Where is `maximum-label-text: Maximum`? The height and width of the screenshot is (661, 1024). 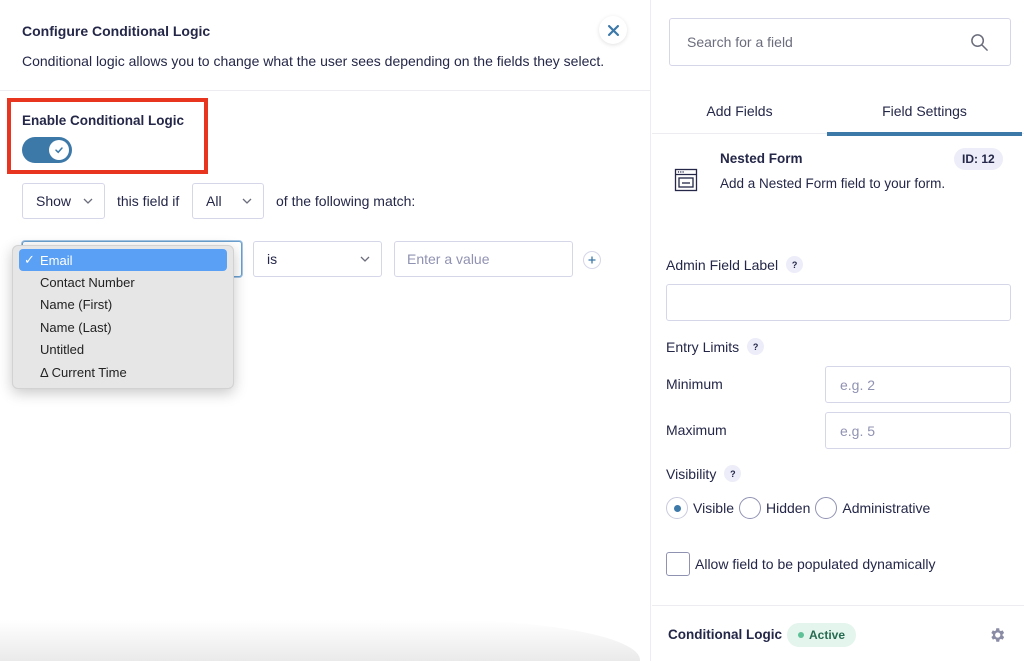
maximum-label-text: Maximum is located at coordinates (696, 430).